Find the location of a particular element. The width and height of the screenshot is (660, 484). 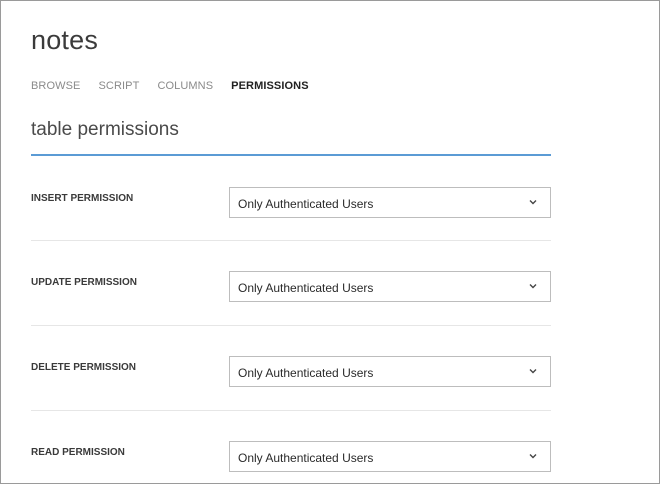

tab-bar: BROWSE SCRIPT COLUMNS PERMISSIONS is located at coordinates (179, 86).